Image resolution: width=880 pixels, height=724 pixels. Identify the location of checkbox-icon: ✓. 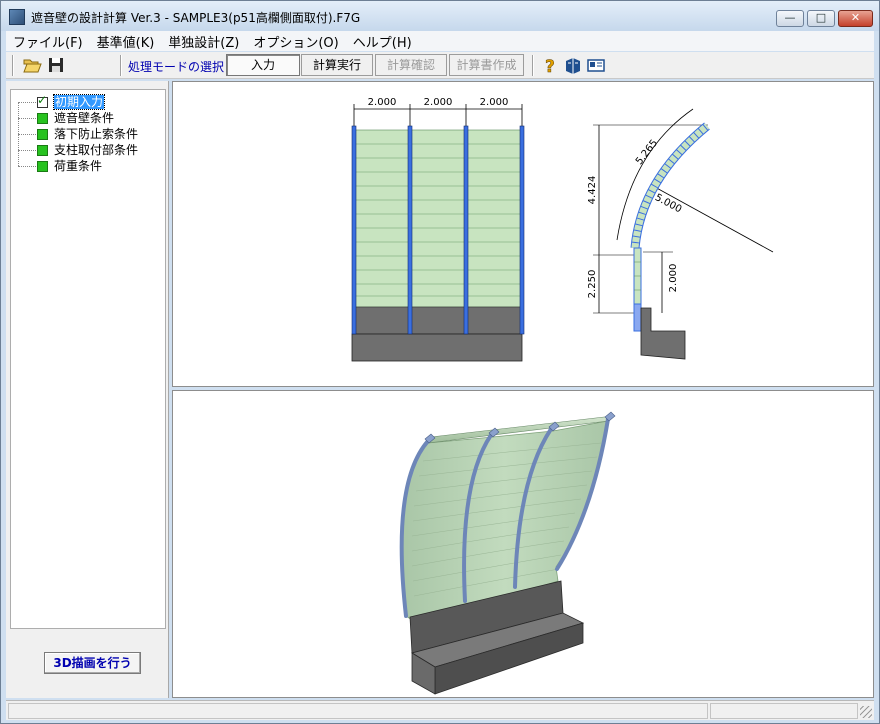
(42, 100).